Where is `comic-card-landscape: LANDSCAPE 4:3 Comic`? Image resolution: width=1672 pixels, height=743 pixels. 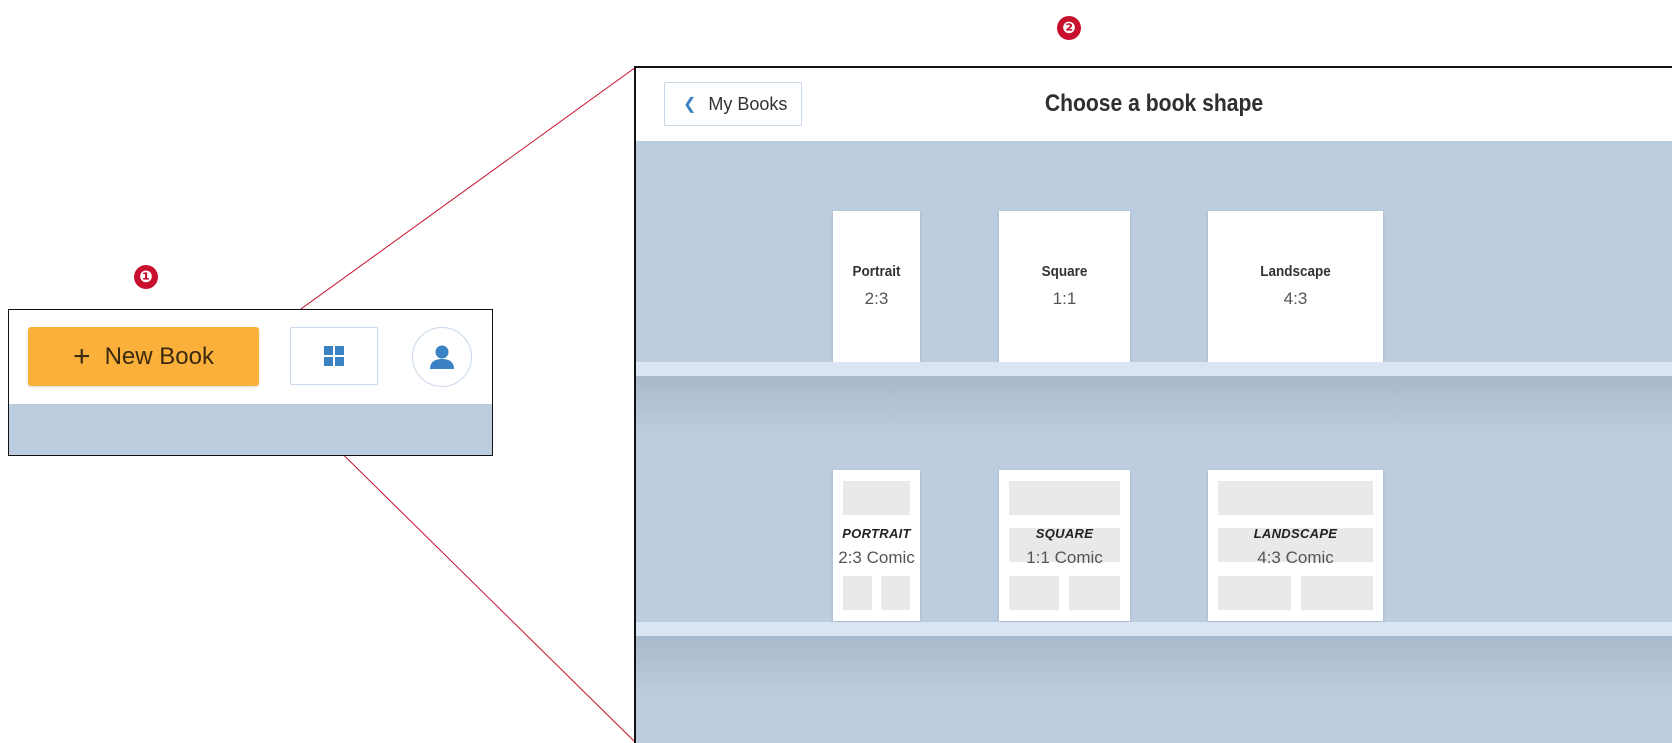 comic-card-landscape: LANDSCAPE 4:3 Comic is located at coordinates (1295, 545).